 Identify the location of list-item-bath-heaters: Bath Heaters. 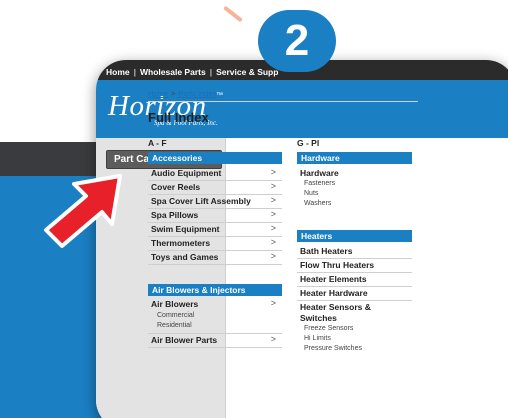
(354, 252).